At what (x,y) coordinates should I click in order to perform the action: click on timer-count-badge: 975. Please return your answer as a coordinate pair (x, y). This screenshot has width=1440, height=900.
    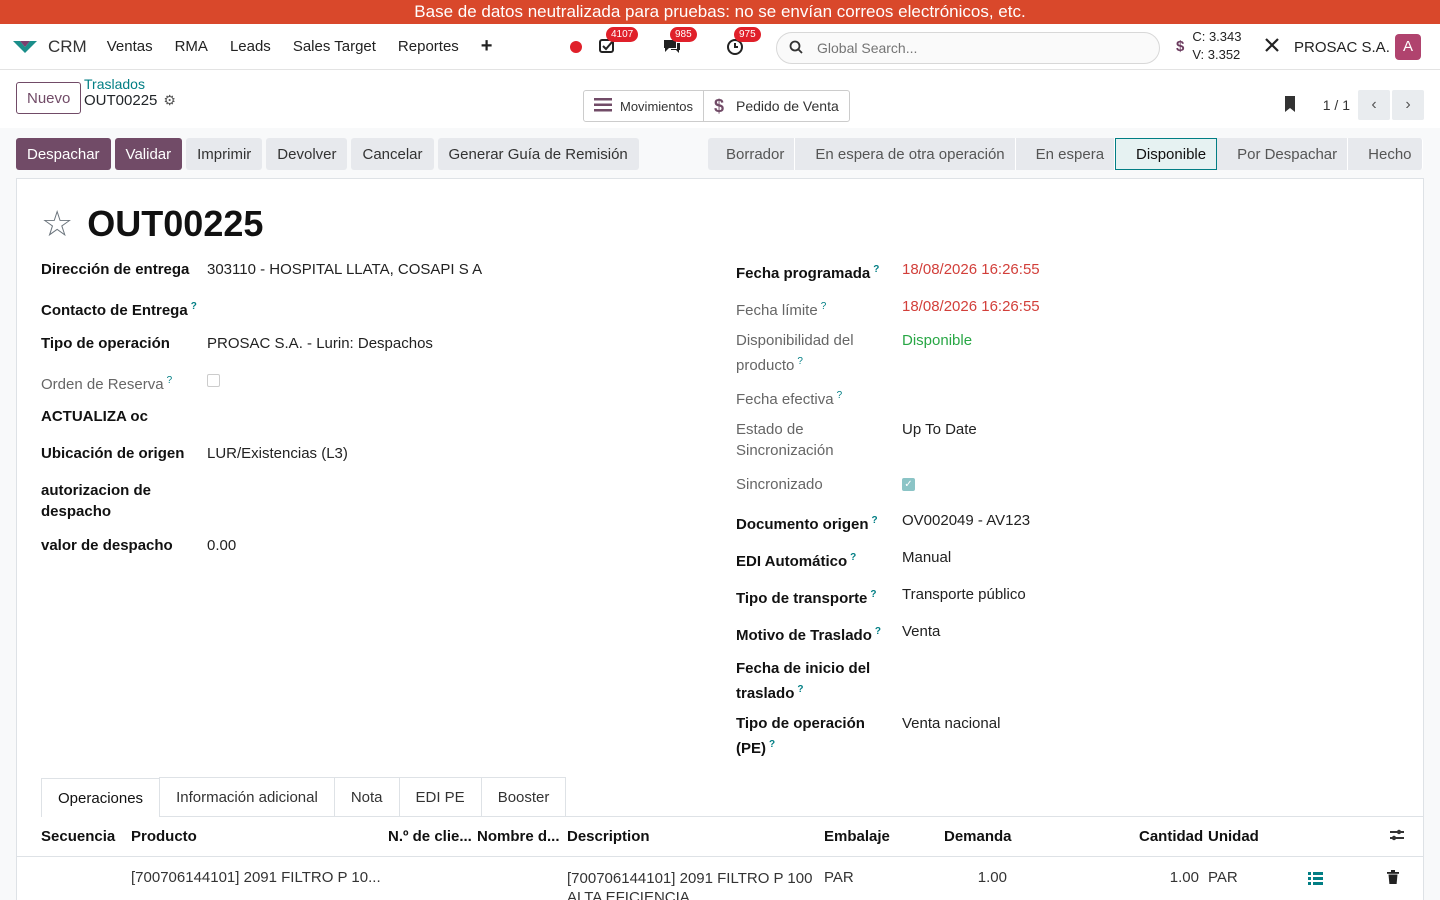
    Looking at the image, I should click on (747, 34).